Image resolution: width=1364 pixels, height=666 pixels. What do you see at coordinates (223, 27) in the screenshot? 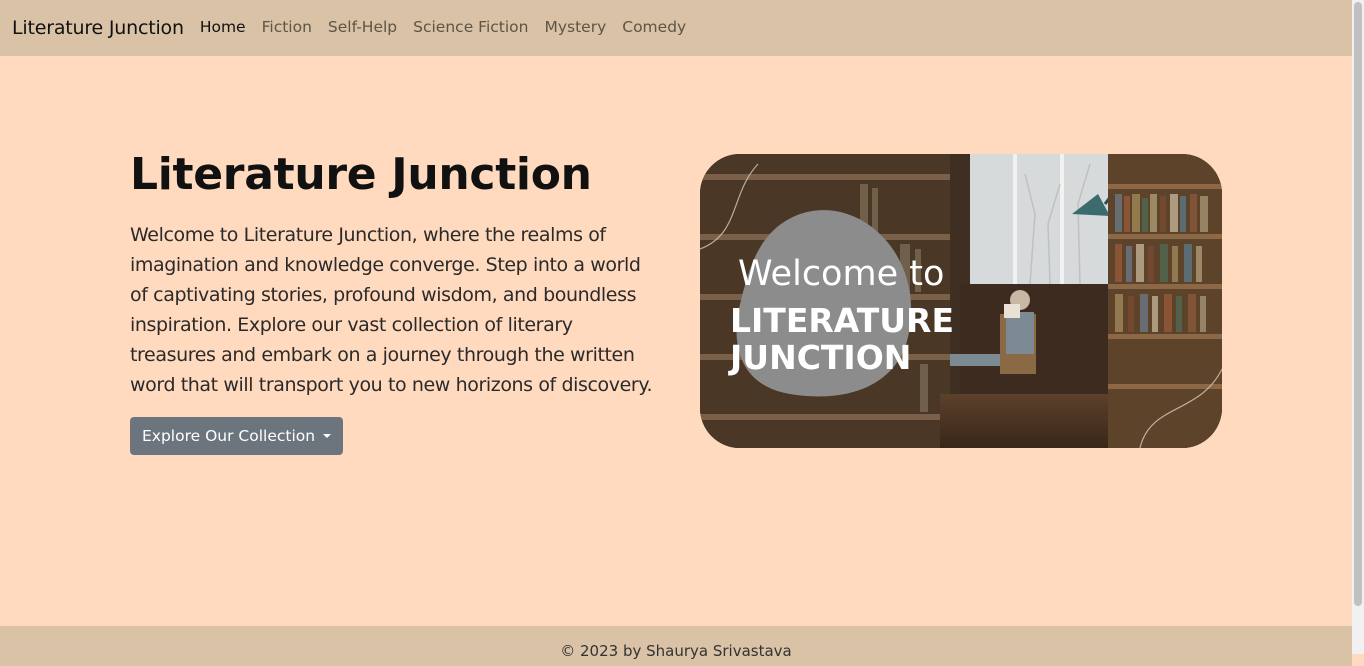
I see `nav-link-home: Home` at bounding box center [223, 27].